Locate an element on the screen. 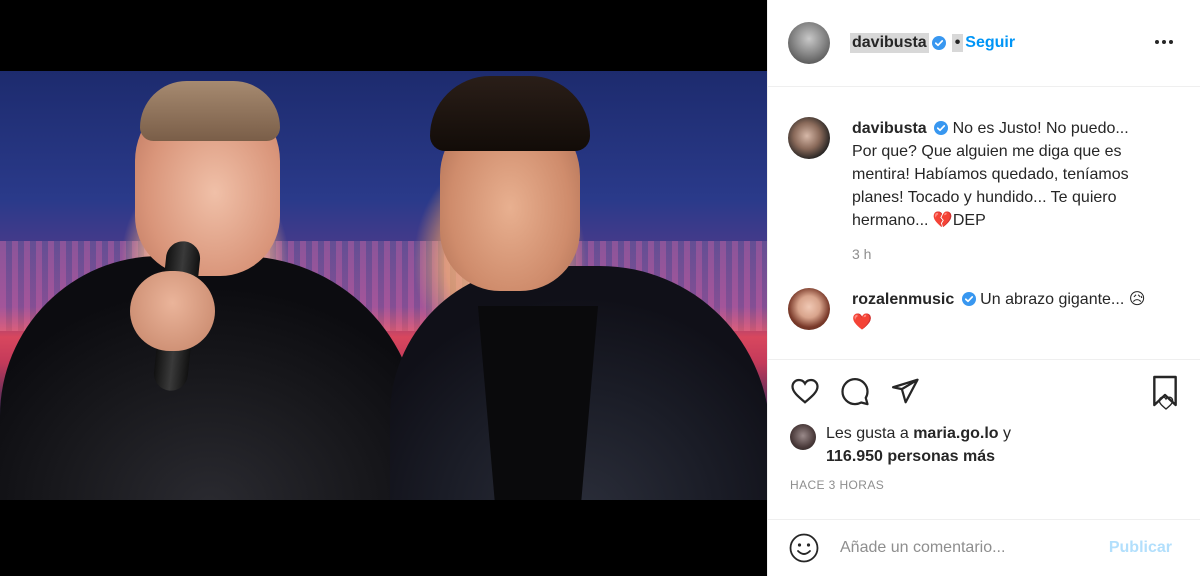 This screenshot has width=1200, height=576. singer-right-shirt is located at coordinates (538, 403).